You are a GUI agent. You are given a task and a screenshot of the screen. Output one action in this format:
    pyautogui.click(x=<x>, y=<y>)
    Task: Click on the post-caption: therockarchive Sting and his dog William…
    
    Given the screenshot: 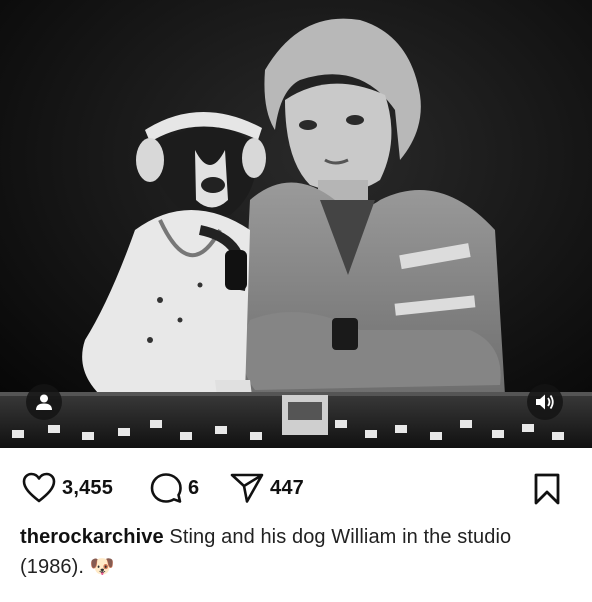 What is the action you would take?
    pyautogui.click(x=300, y=552)
    